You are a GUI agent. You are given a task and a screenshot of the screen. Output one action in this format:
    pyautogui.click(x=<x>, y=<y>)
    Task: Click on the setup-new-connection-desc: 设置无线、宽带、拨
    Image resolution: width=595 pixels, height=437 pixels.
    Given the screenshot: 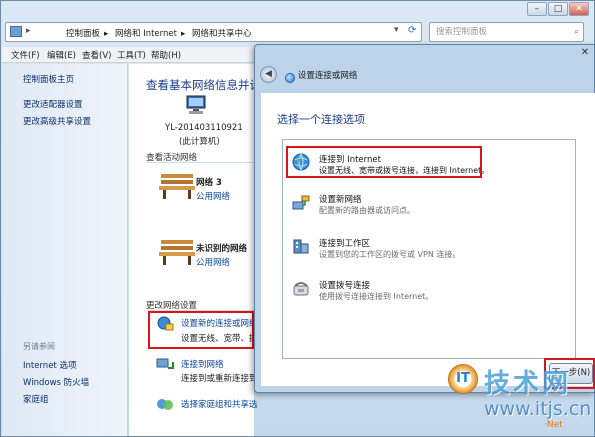 What is the action you would take?
    pyautogui.click(x=219, y=339)
    